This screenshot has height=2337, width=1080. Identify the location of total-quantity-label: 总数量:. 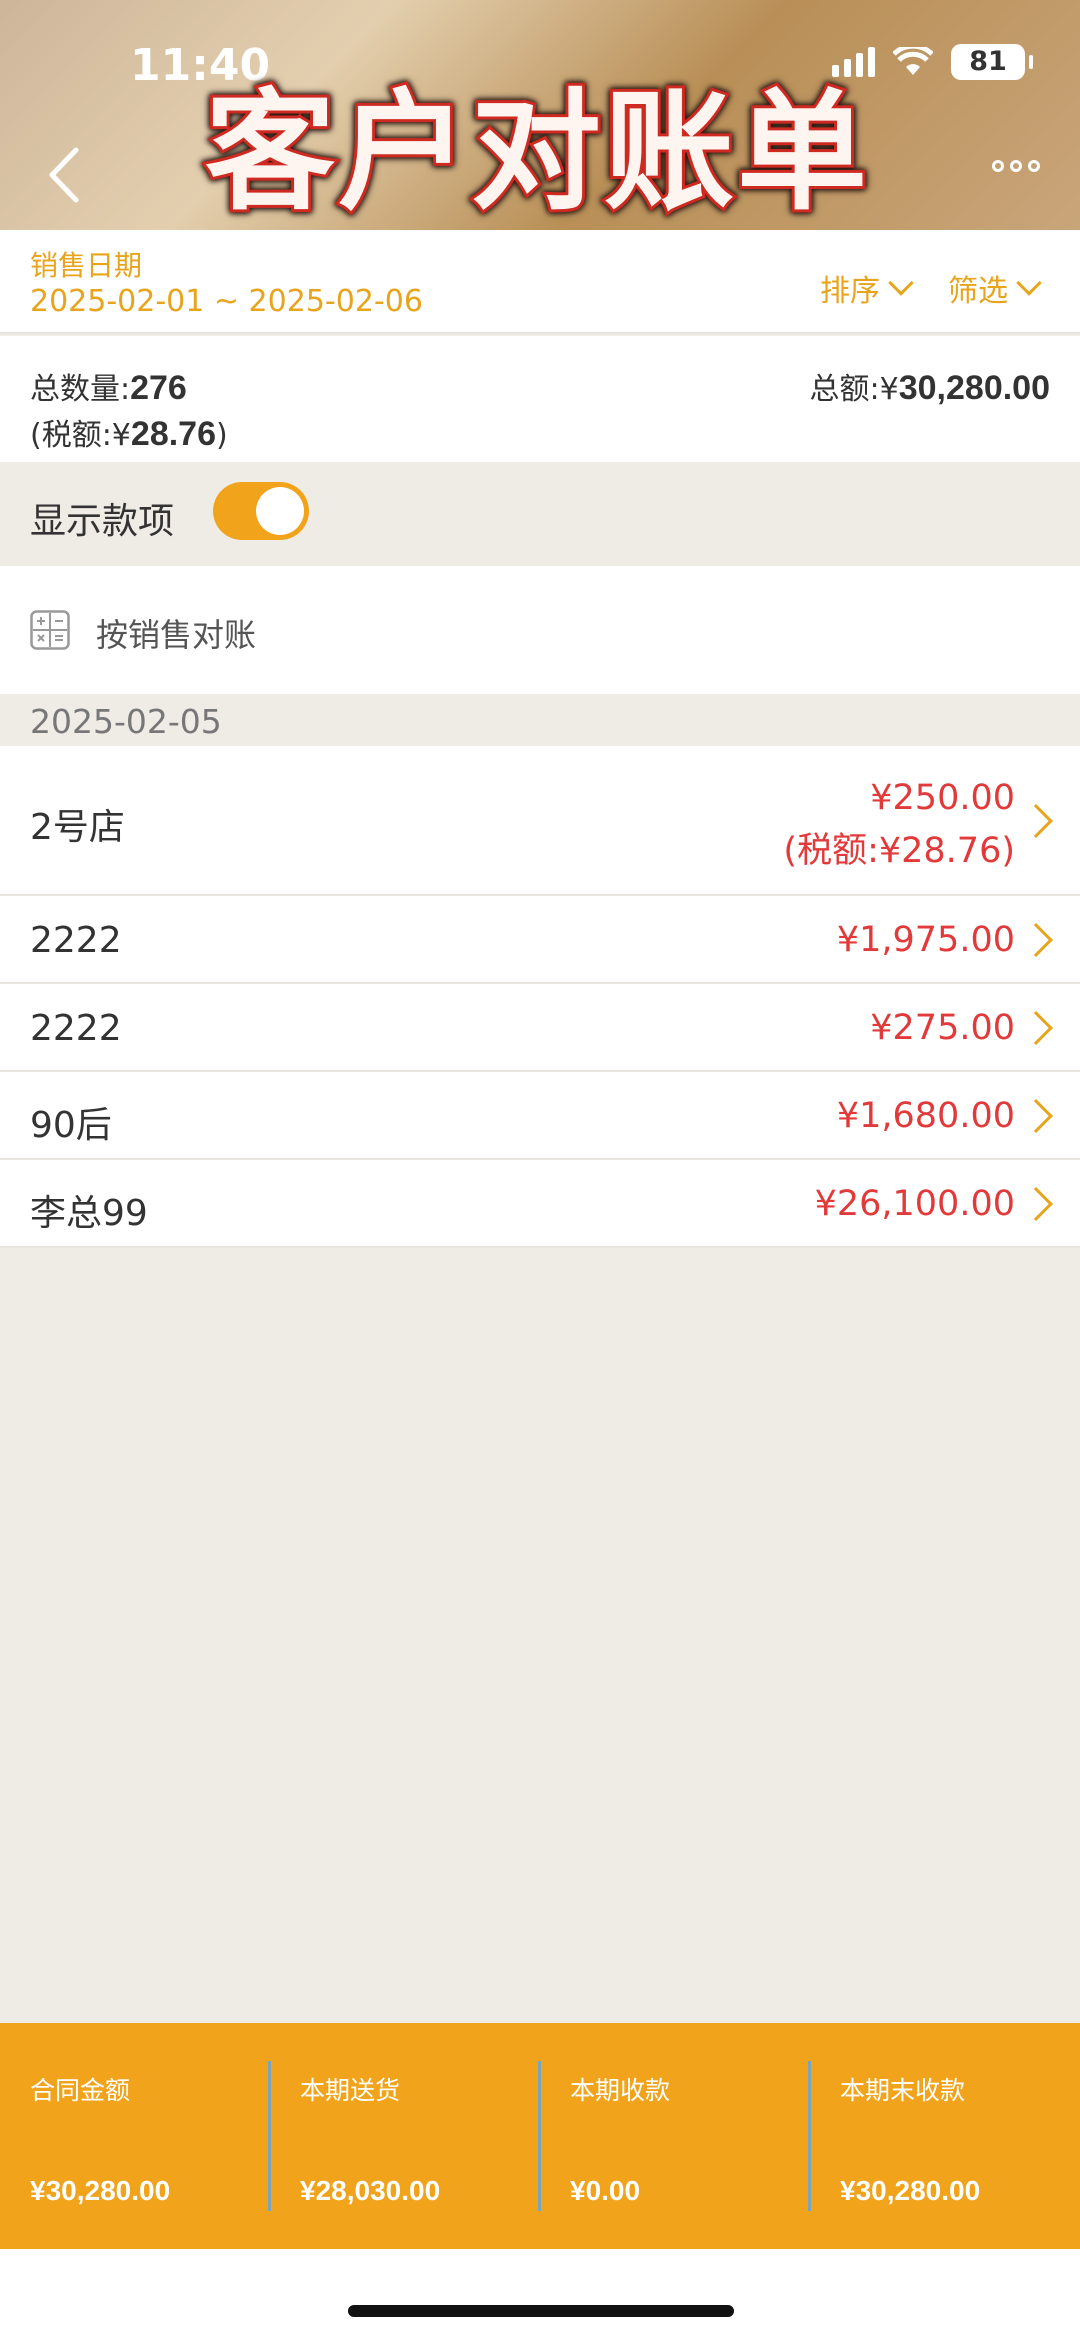
(80, 389).